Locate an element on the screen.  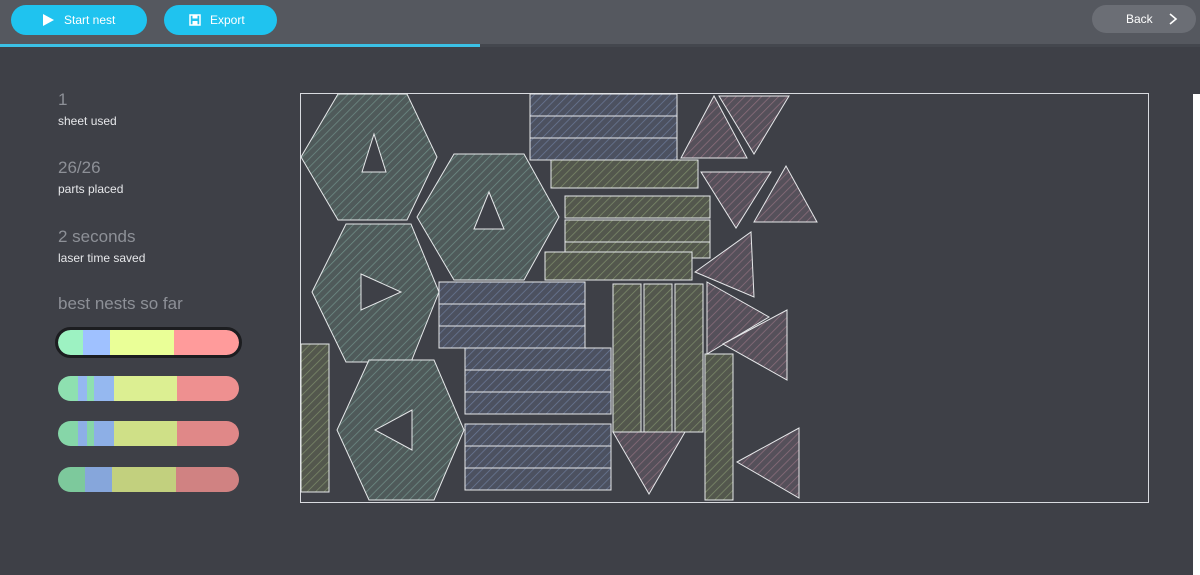
back-button: Back is located at coordinates (1144, 19).